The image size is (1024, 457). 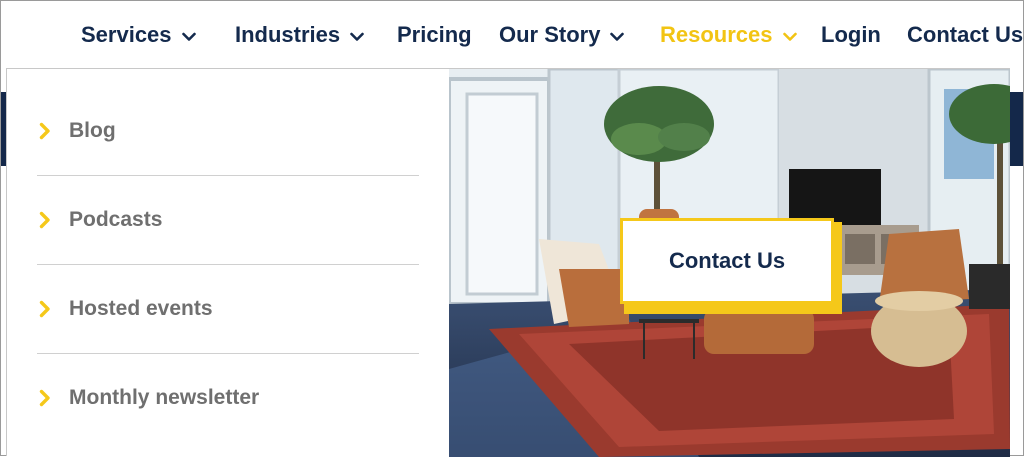 What do you see at coordinates (228, 309) in the screenshot?
I see `menu-item-hosted-events: Hosted events` at bounding box center [228, 309].